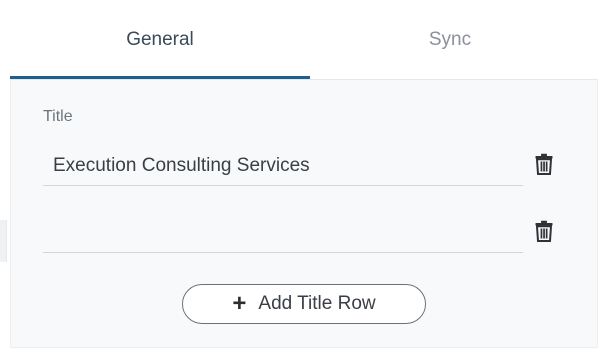 The image size is (603, 350). I want to click on add-title-row-button: + Add Title Row, so click(304, 304).